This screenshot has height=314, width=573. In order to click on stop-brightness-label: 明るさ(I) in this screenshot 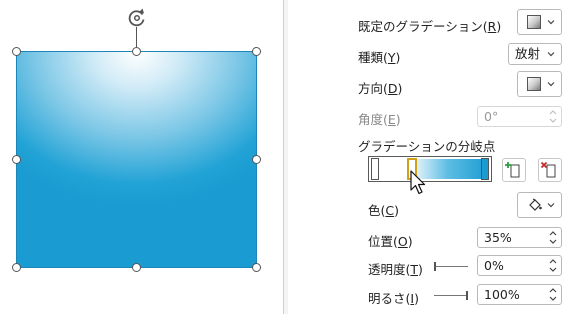, I will do `click(393, 298)`.